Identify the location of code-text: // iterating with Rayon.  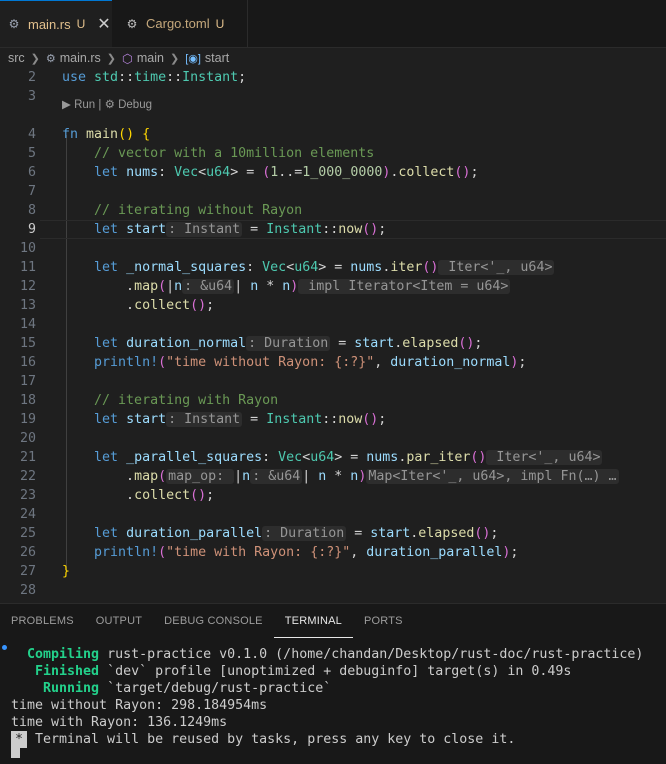
(170, 400).